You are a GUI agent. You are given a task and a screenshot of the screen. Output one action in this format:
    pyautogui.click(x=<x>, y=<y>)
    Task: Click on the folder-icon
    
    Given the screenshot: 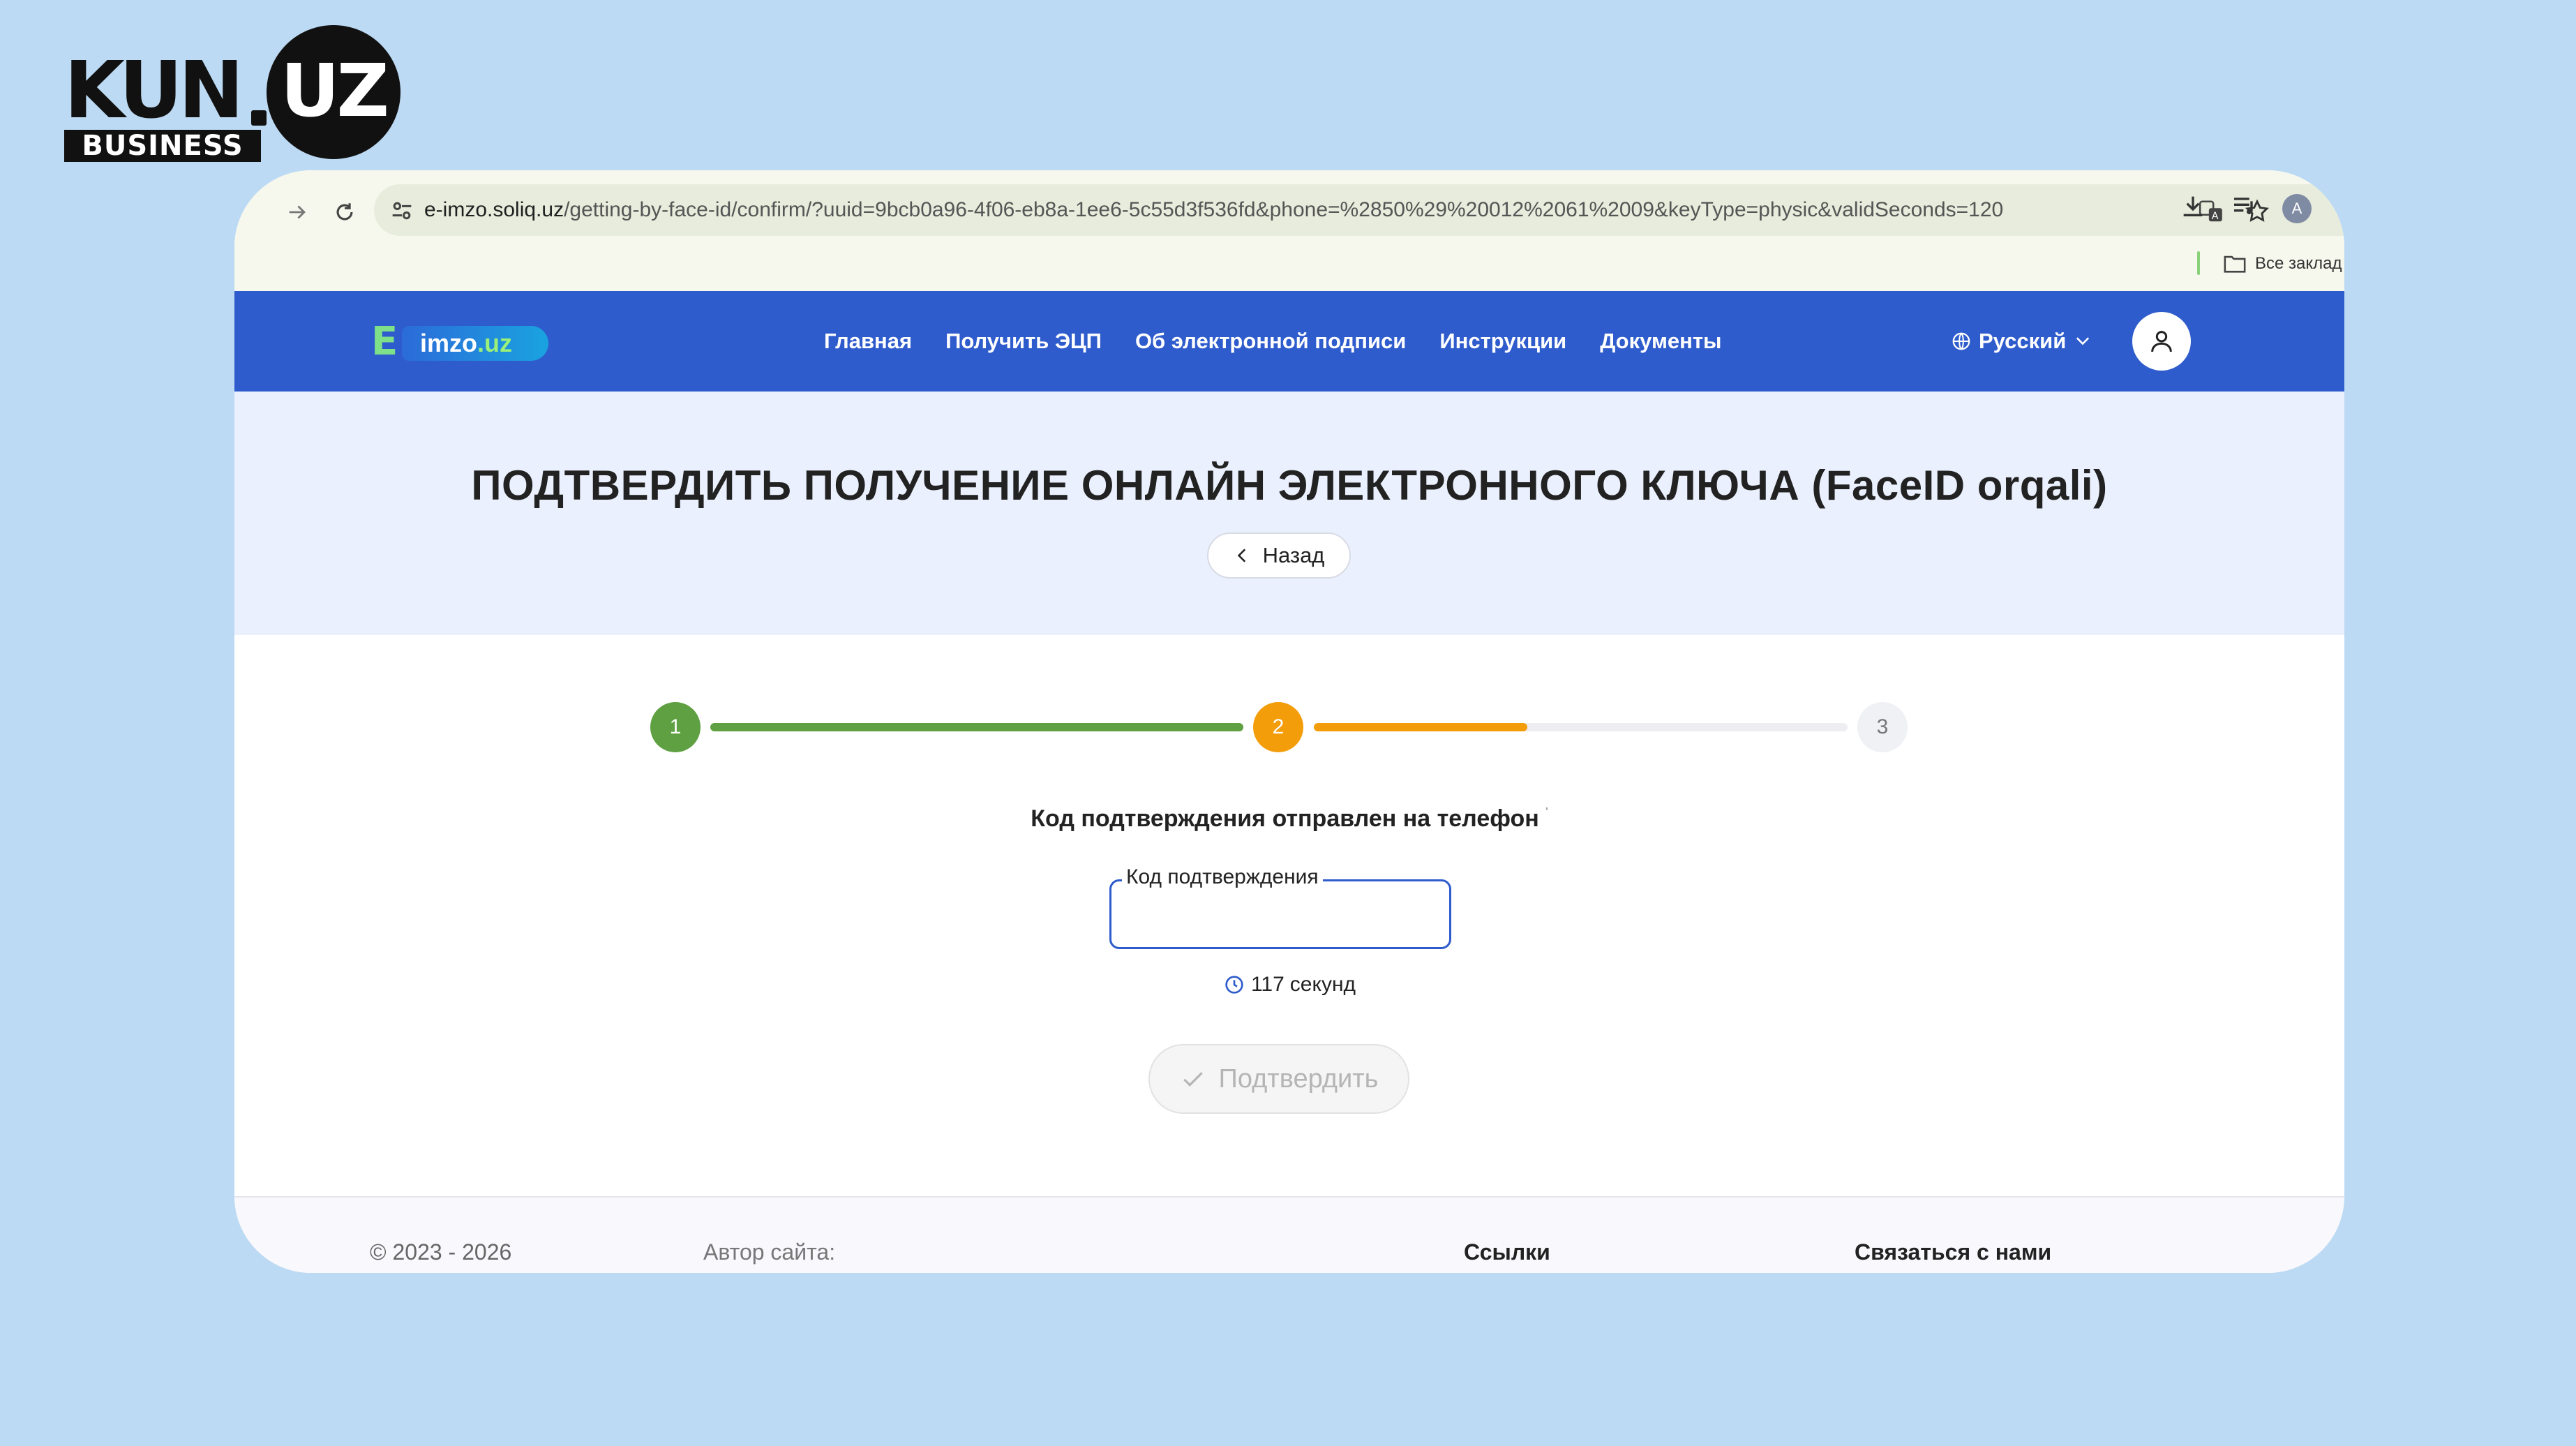 What is the action you would take?
    pyautogui.click(x=2235, y=264)
    